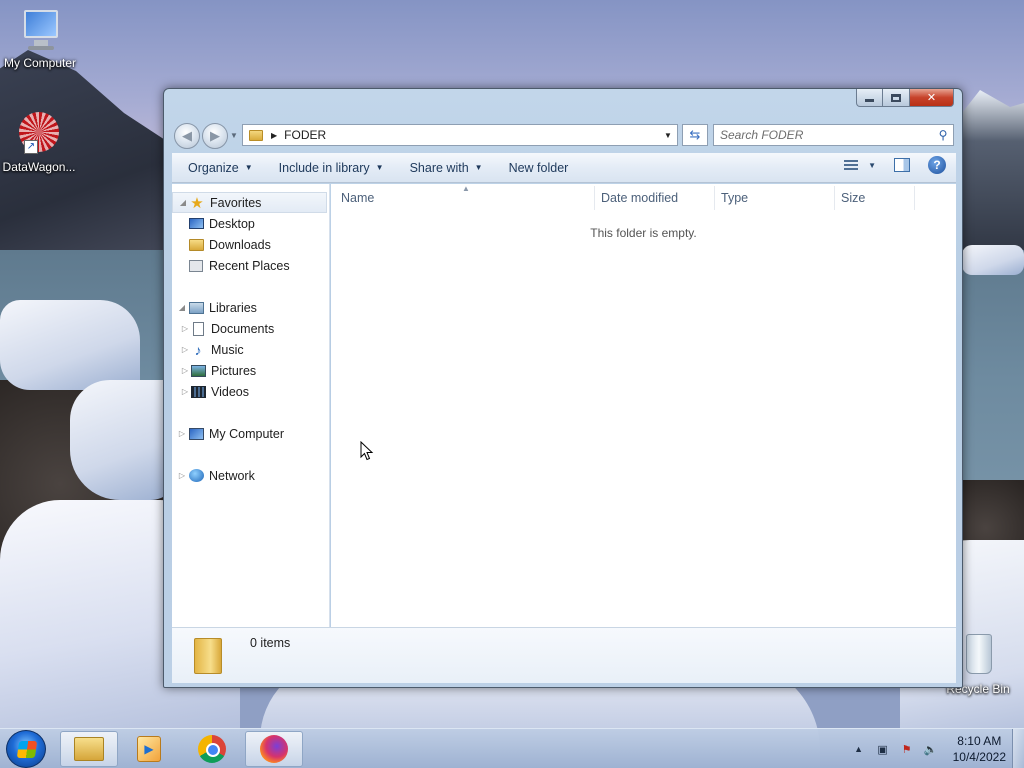 The width and height of the screenshot is (1024, 768). I want to click on column-header-size: Size, so click(875, 198).